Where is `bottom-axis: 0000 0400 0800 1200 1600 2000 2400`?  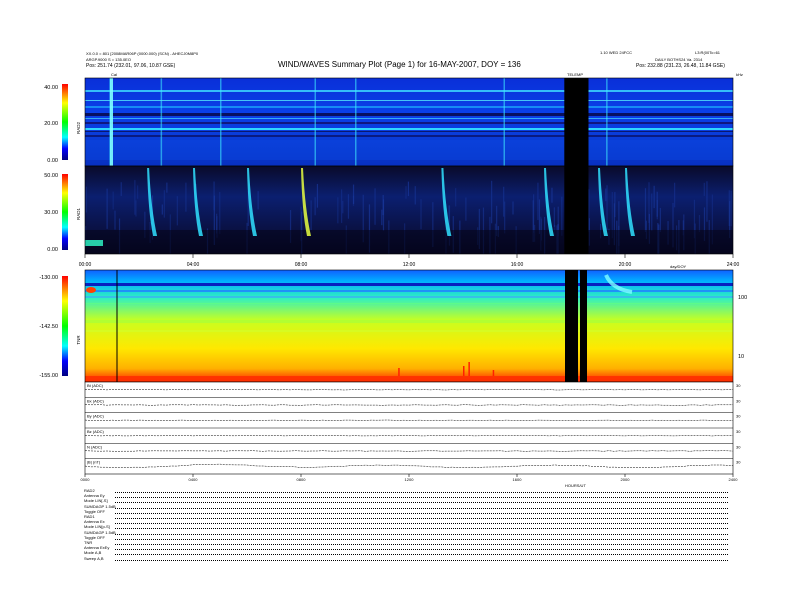
bottom-axis: 0000 0400 0800 1200 1600 2000 2400 is located at coordinates (410, 478).